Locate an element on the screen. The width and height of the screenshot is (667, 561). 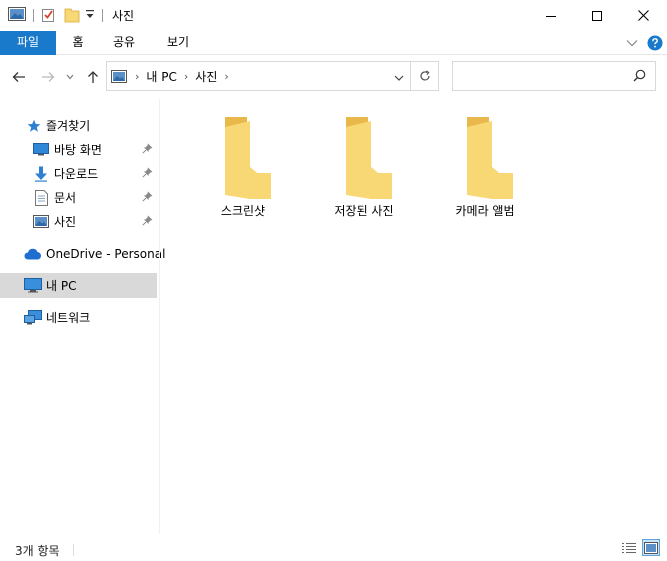
pictures-icon is located at coordinates (41, 222).